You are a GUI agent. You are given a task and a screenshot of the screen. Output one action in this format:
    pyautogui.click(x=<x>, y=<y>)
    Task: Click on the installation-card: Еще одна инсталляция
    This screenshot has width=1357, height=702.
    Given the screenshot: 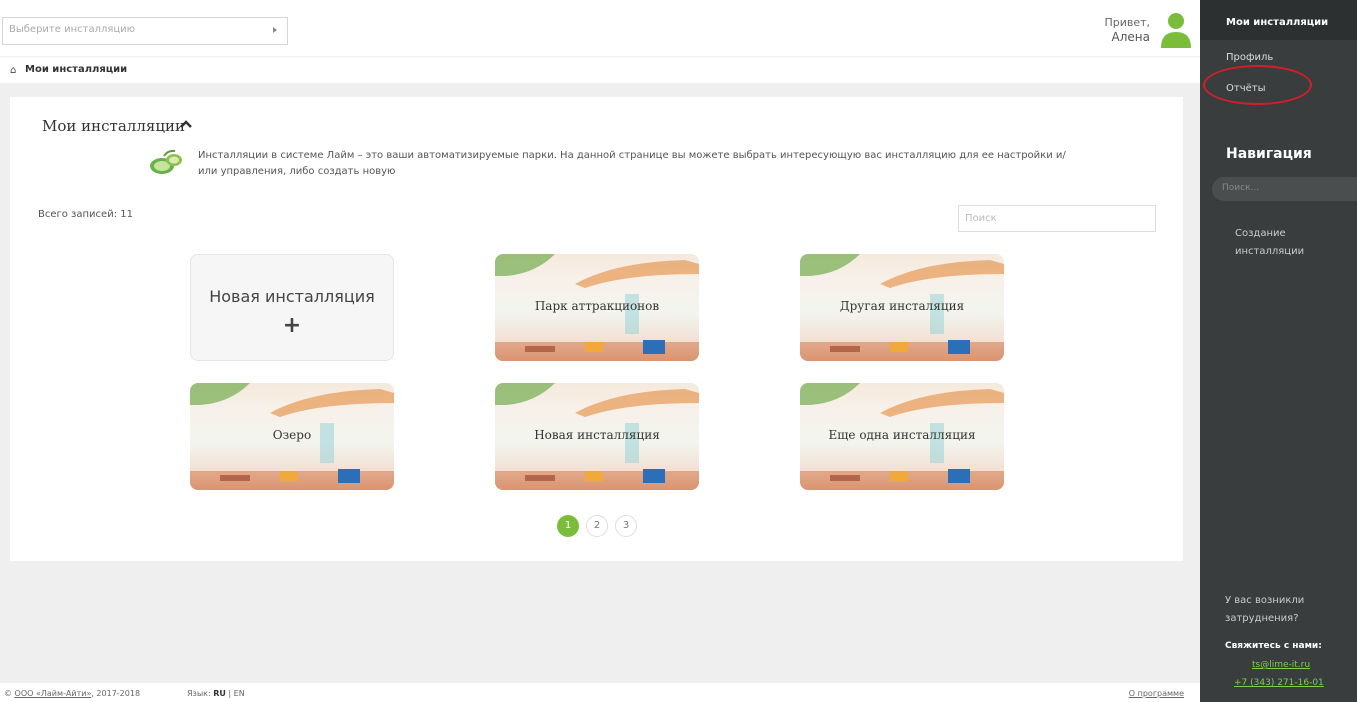 What is the action you would take?
    pyautogui.click(x=902, y=436)
    